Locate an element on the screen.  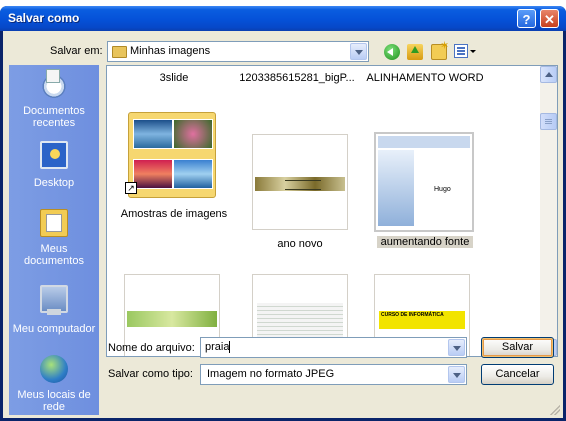
scroll-thumb is located at coordinates (548, 121).